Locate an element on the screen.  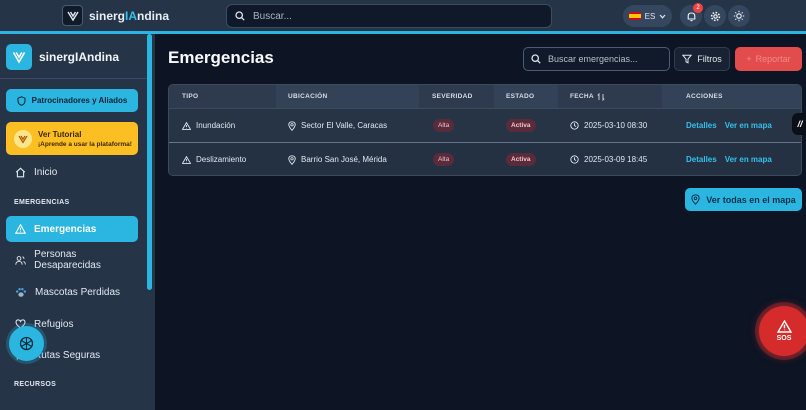
header-ubicacion: UBICACIÓN is located at coordinates (308, 96).